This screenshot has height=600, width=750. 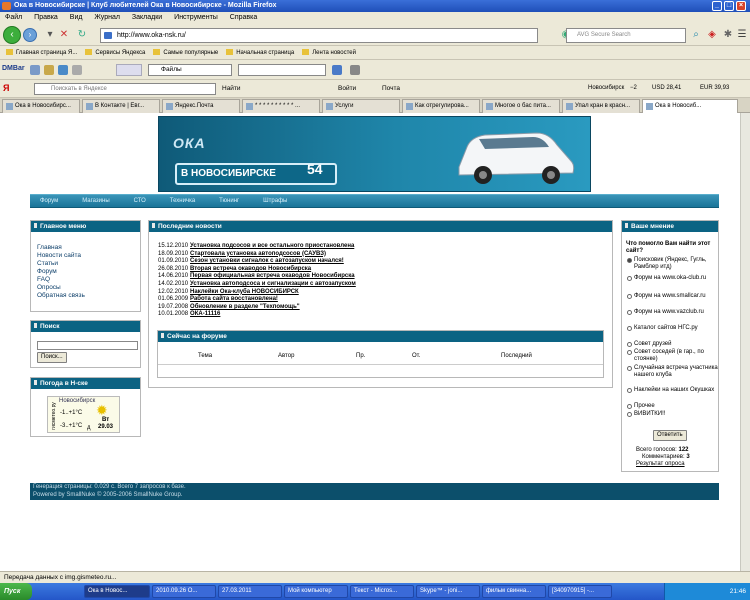 What do you see at coordinates (671, 395) in the screenshot?
I see `poll-option: Наклейки на наших Окушках` at bounding box center [671, 395].